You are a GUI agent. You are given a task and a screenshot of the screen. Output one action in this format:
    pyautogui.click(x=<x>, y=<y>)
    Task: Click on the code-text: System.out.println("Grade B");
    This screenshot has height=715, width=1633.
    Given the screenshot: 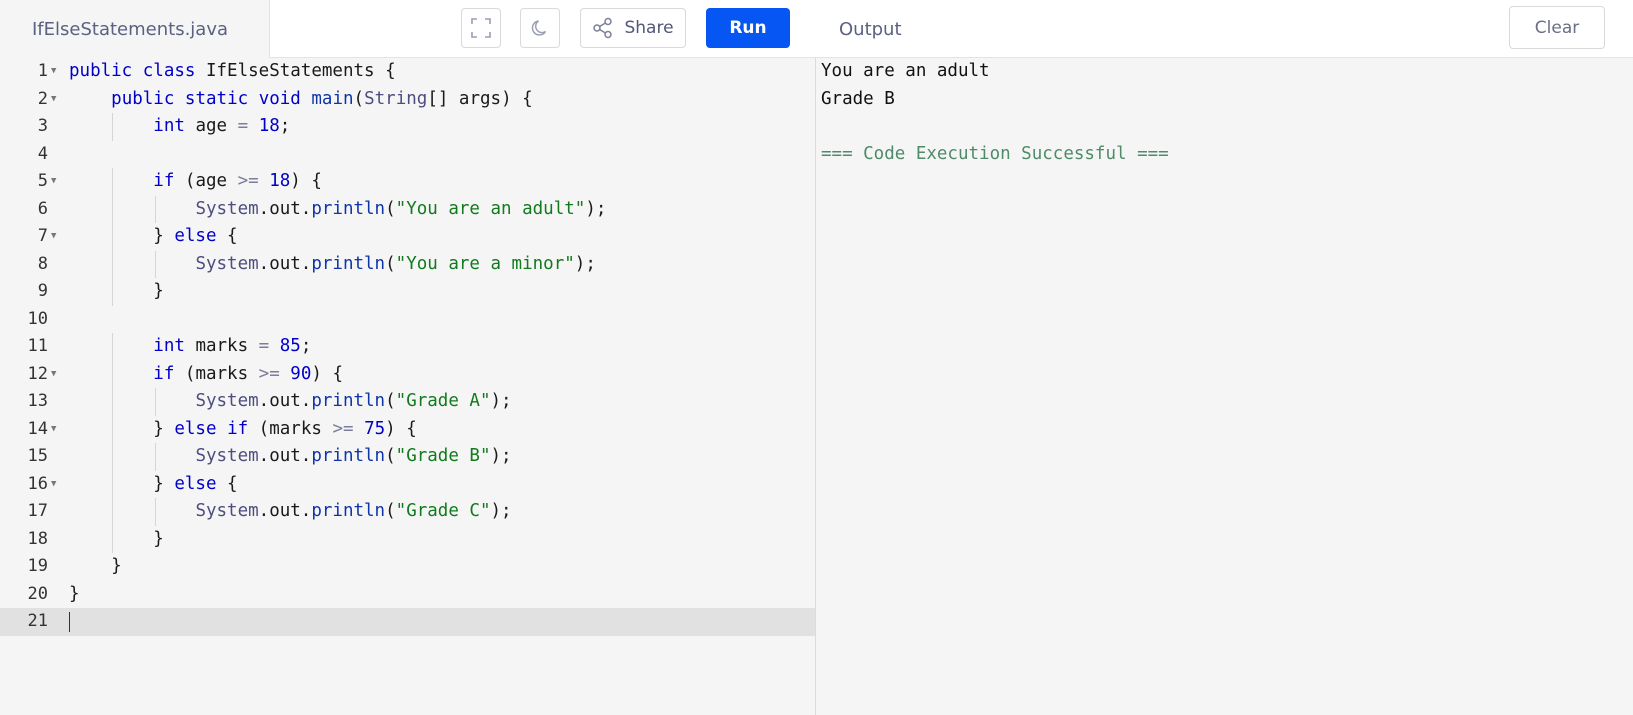 What is the action you would take?
    pyautogui.click(x=353, y=456)
    